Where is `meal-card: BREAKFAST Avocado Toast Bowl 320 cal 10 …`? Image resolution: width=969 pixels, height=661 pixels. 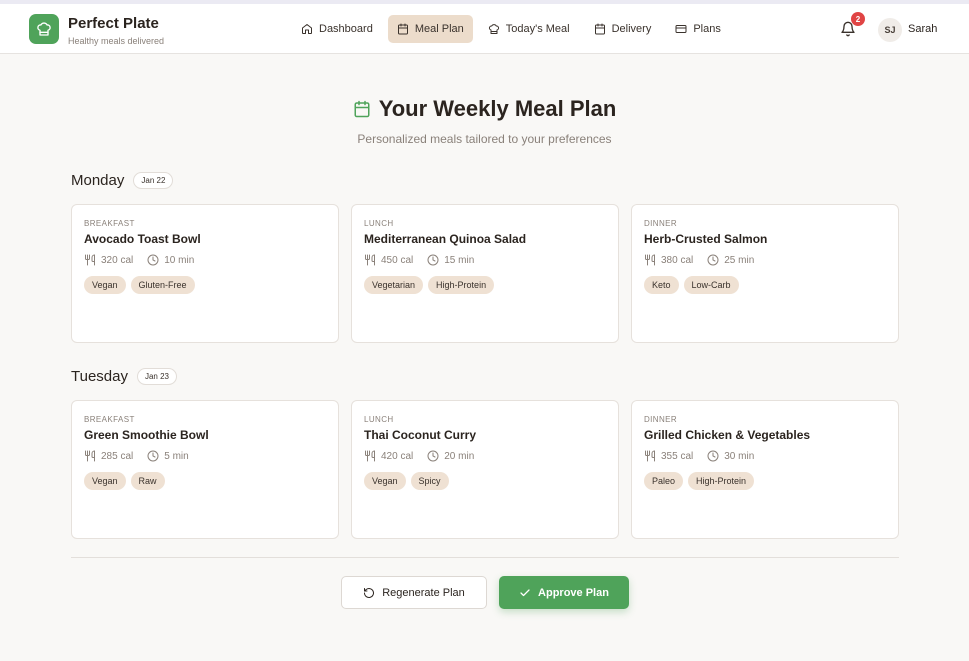 meal-card: BREAKFAST Avocado Toast Bowl 320 cal 10 … is located at coordinates (205, 273).